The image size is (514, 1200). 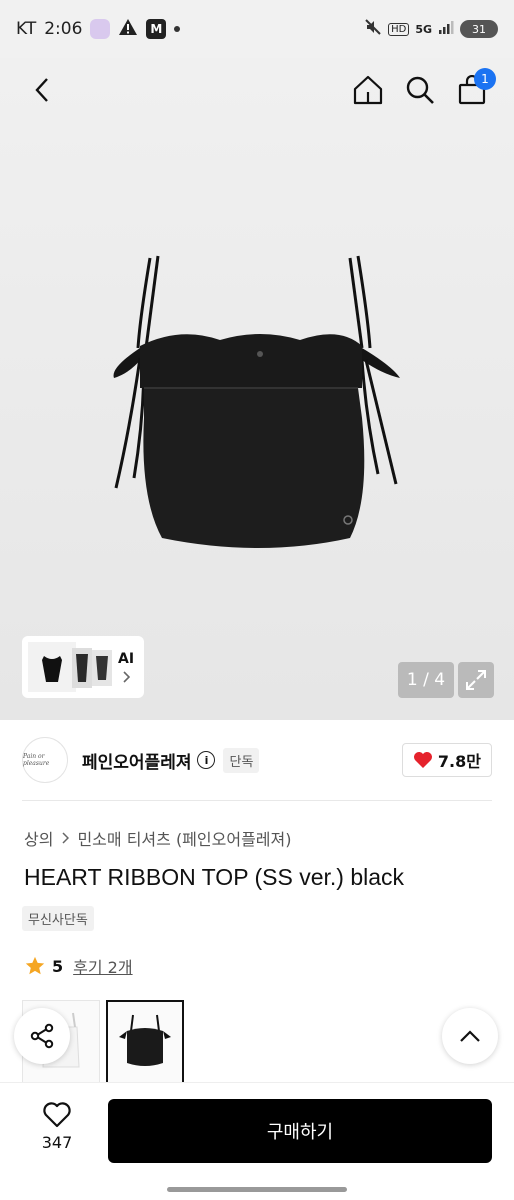 What do you see at coordinates (63, 29) in the screenshot?
I see `time-label: 2:06` at bounding box center [63, 29].